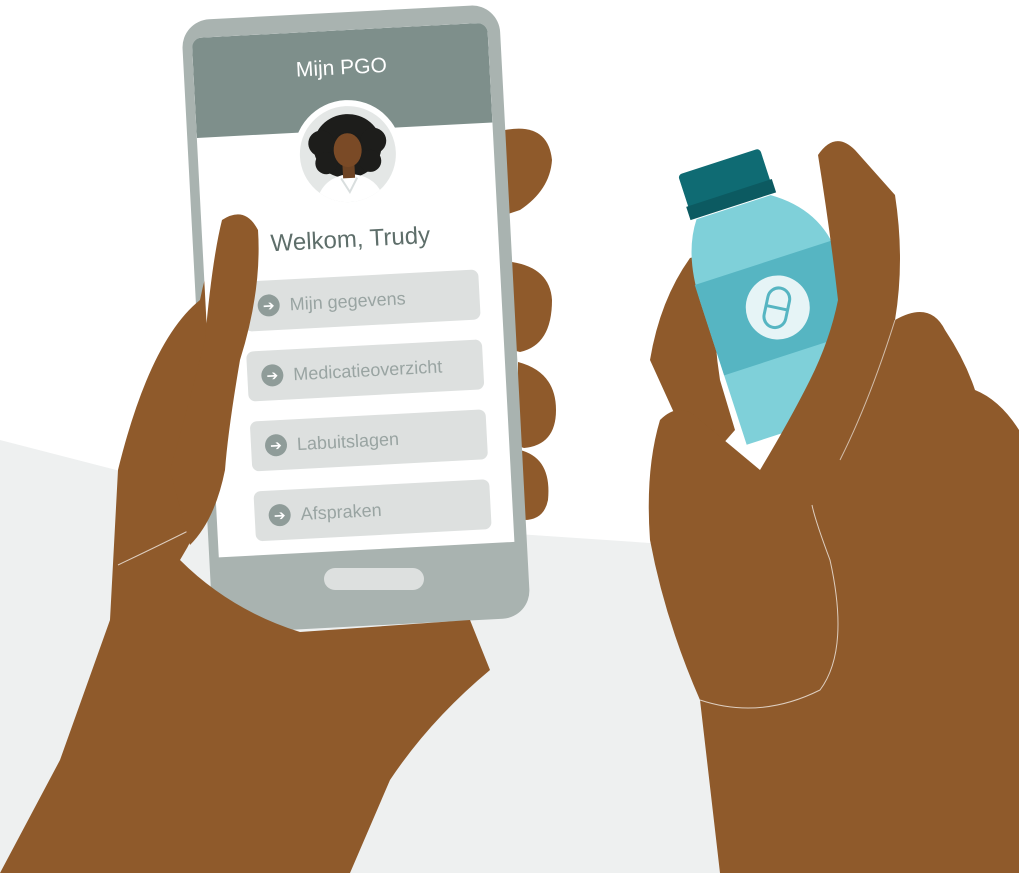  I want to click on menu-item-afspraken: ➔ Afspraken, so click(372, 510).